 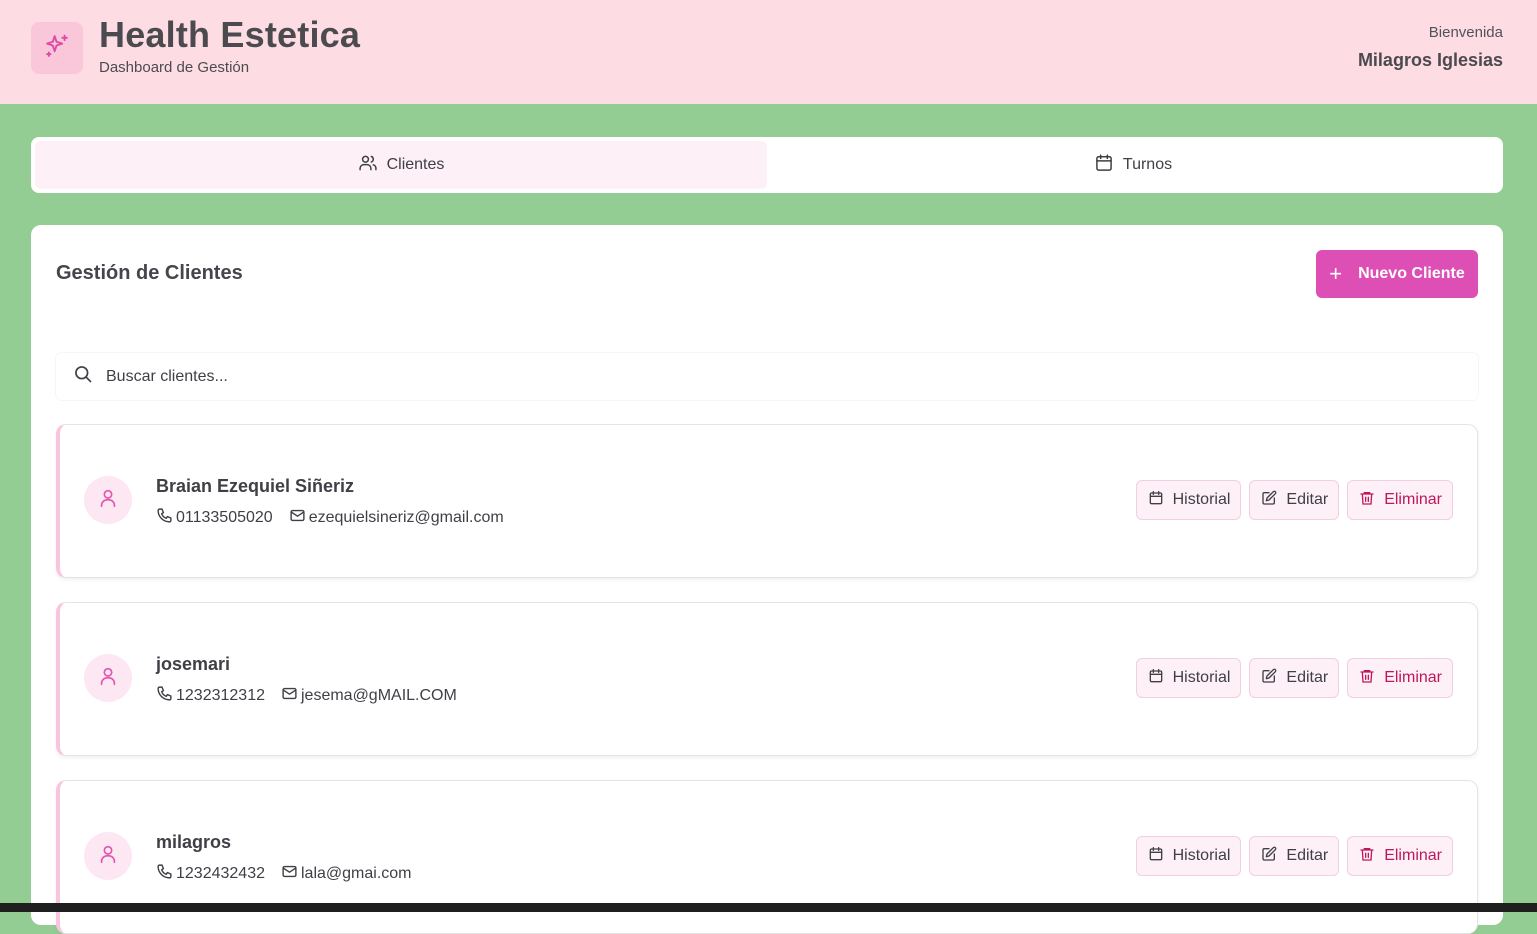 I want to click on new-client-button: + Nuevo Cliente, so click(x=1397, y=274).